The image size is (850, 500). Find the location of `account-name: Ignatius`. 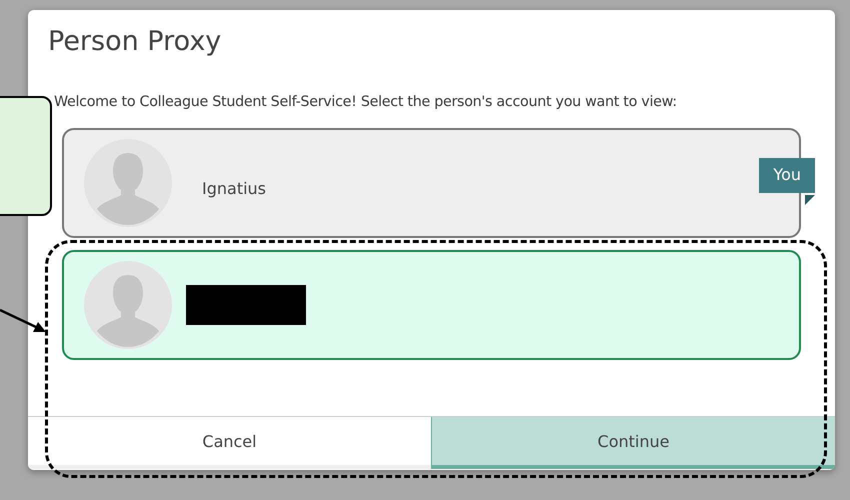

account-name: Ignatius is located at coordinates (234, 188).